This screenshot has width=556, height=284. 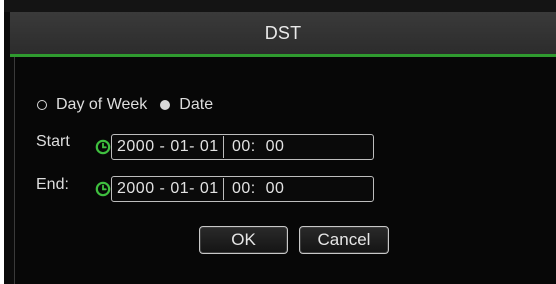 I want to click on end-datetime-field: 2000 - 01- 01 00: 00, so click(x=242, y=189).